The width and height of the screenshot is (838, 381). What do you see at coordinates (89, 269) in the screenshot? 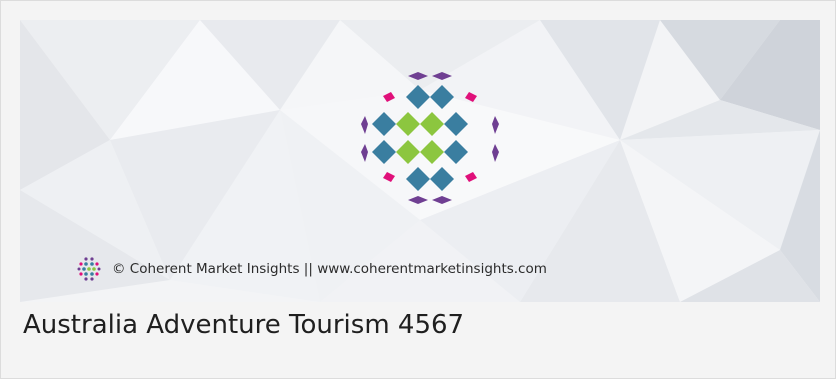
I see `brand-mini-logo-icon` at bounding box center [89, 269].